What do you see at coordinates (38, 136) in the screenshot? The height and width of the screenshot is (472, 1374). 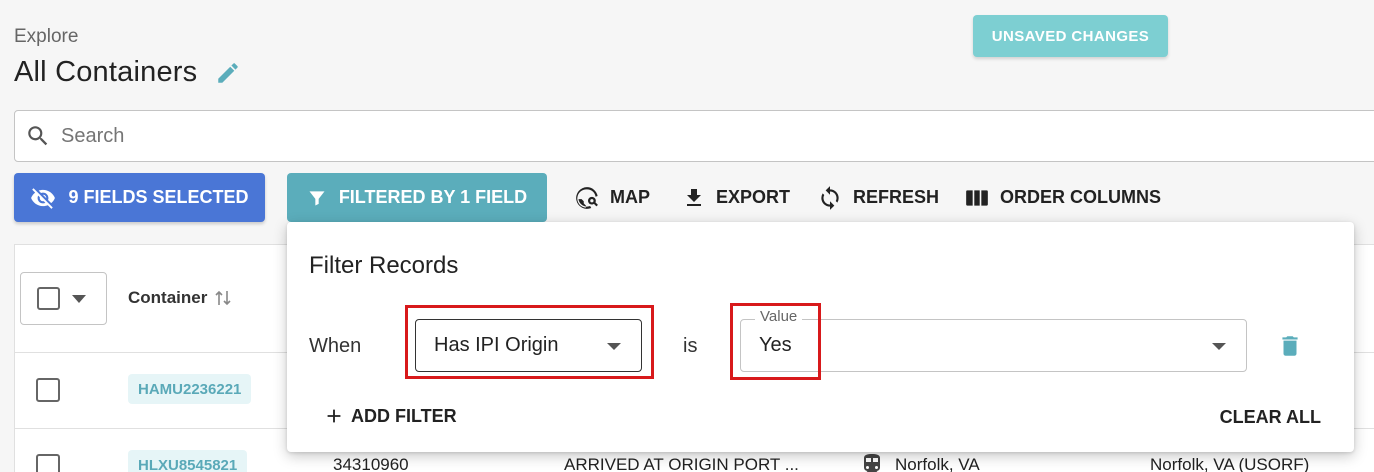 I see `search-icon` at bounding box center [38, 136].